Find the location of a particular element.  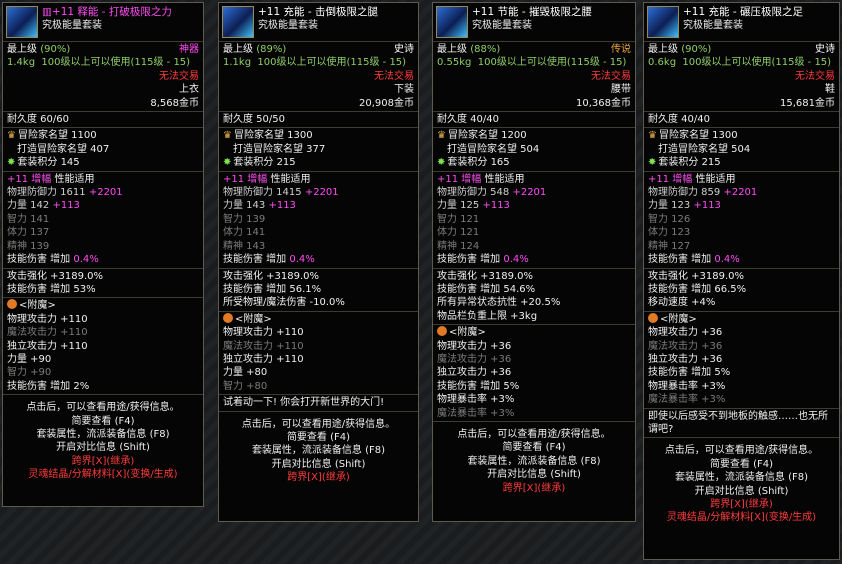

item-header: +11 充能 - 击倒极限之腿 究极能量套装 is located at coordinates (318, 22).